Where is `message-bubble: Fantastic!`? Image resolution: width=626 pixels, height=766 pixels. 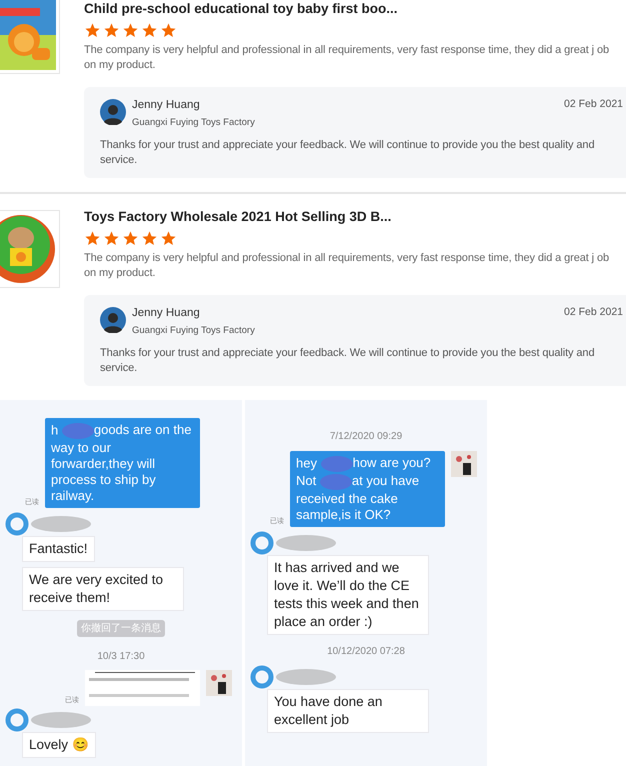 message-bubble: Fantastic! is located at coordinates (58, 549).